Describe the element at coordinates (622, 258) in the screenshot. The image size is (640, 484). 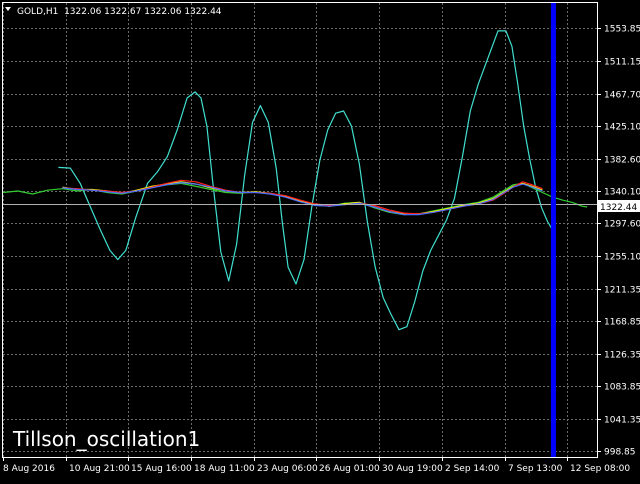
I see `y-tick-label: 1255.10` at that location.